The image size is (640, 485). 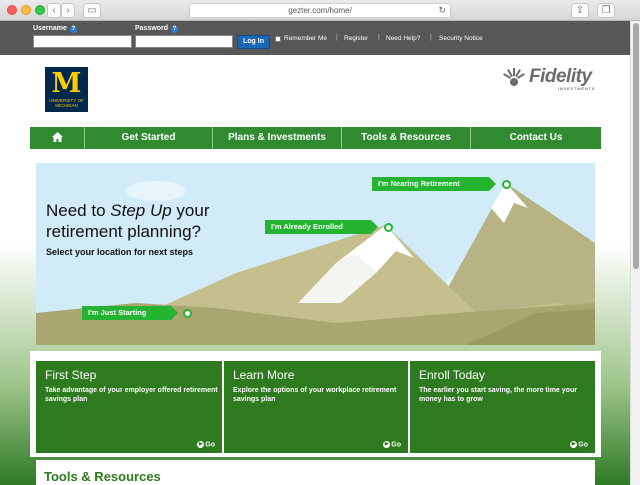 I want to click on um-logo-text: UNIVERSITY OF MICHIGAN, so click(x=66, y=103).